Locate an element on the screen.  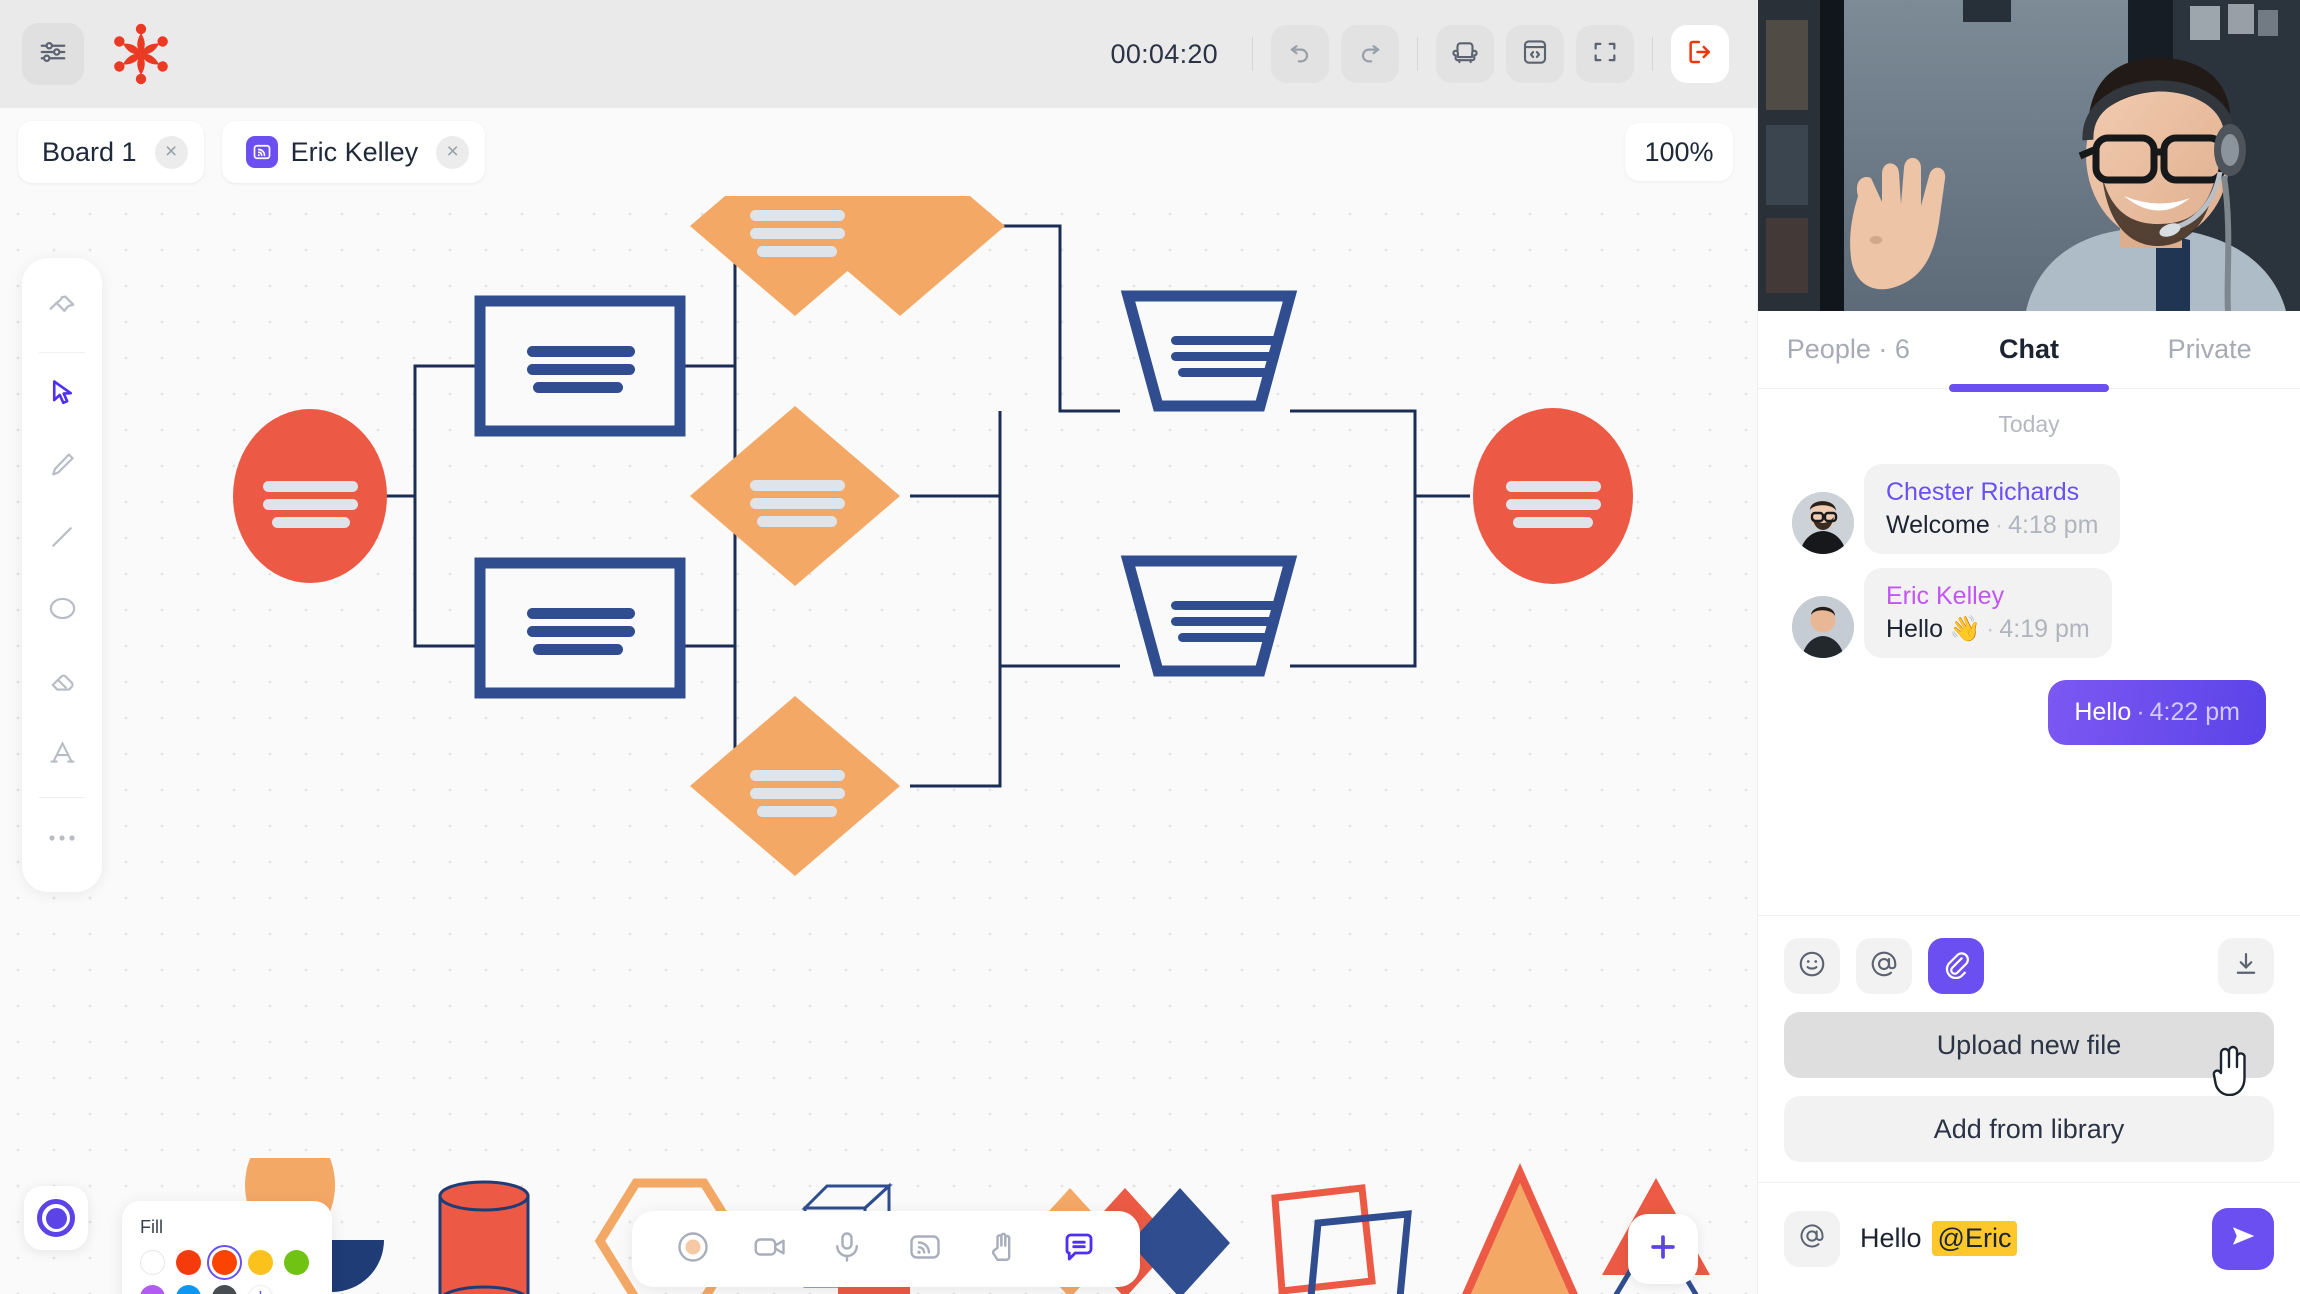
ellipsis-icon is located at coordinates (62, 840).